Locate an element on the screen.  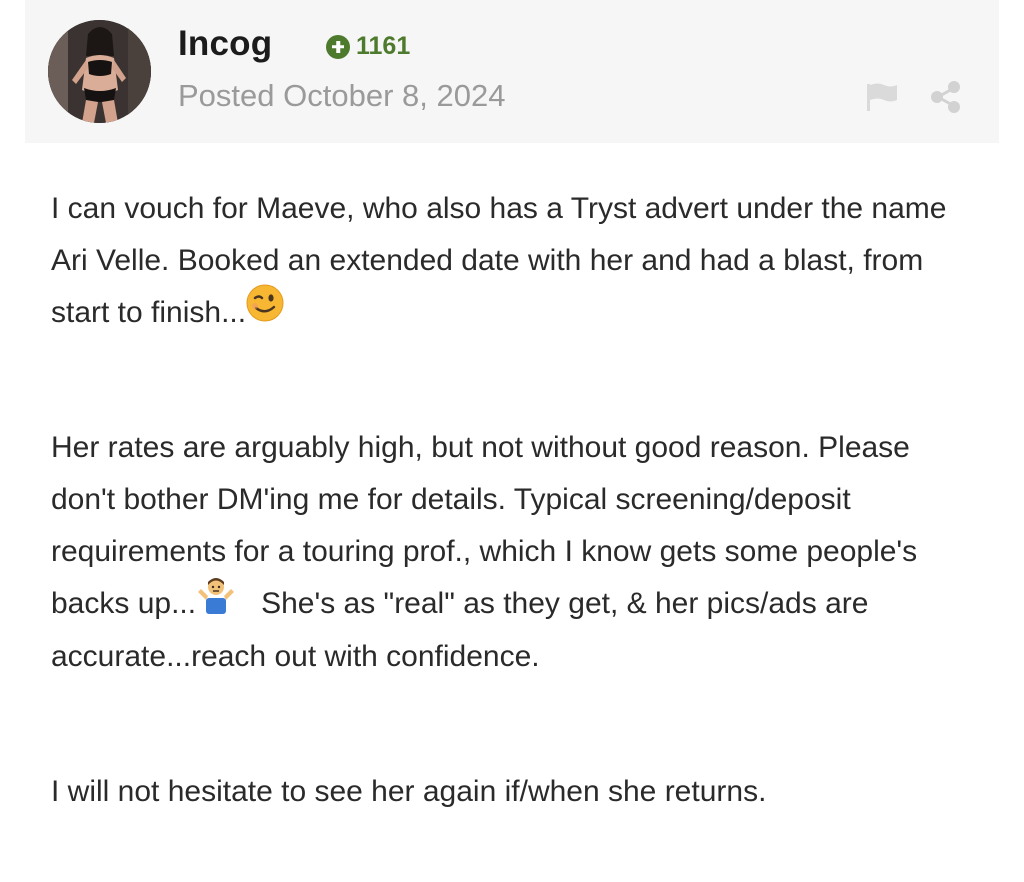
author-name: Incog is located at coordinates (225, 44).